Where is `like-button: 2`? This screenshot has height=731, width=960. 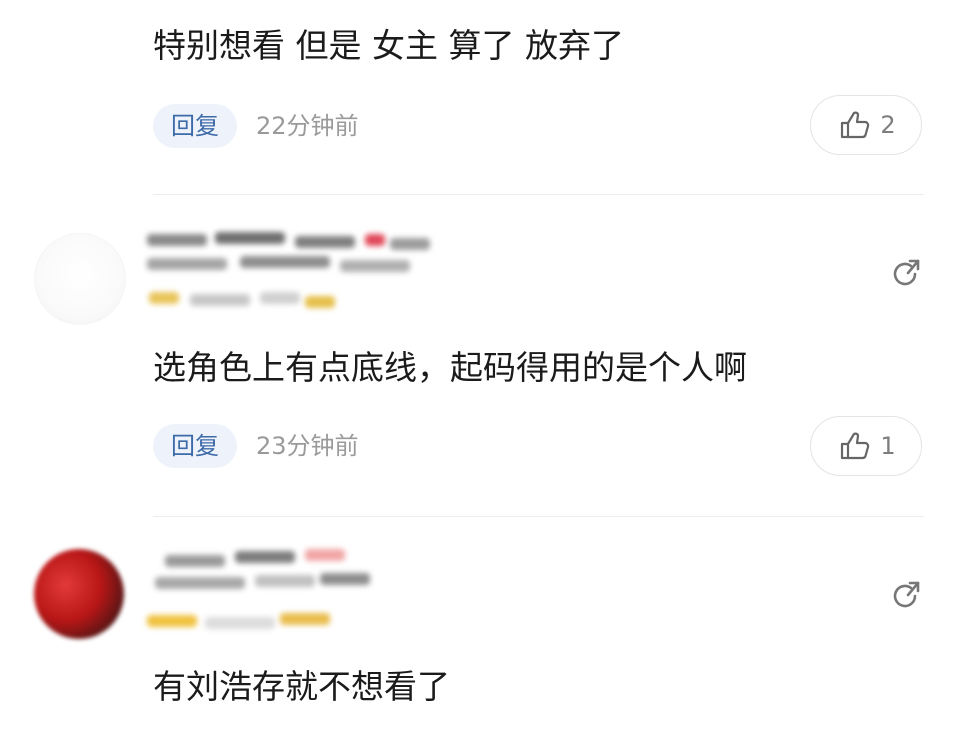
like-button: 2 is located at coordinates (866, 125).